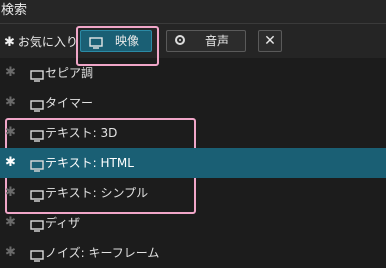 This screenshot has height=268, width=386. I want to click on effect-name: テキスト: HTML, so click(89, 163).